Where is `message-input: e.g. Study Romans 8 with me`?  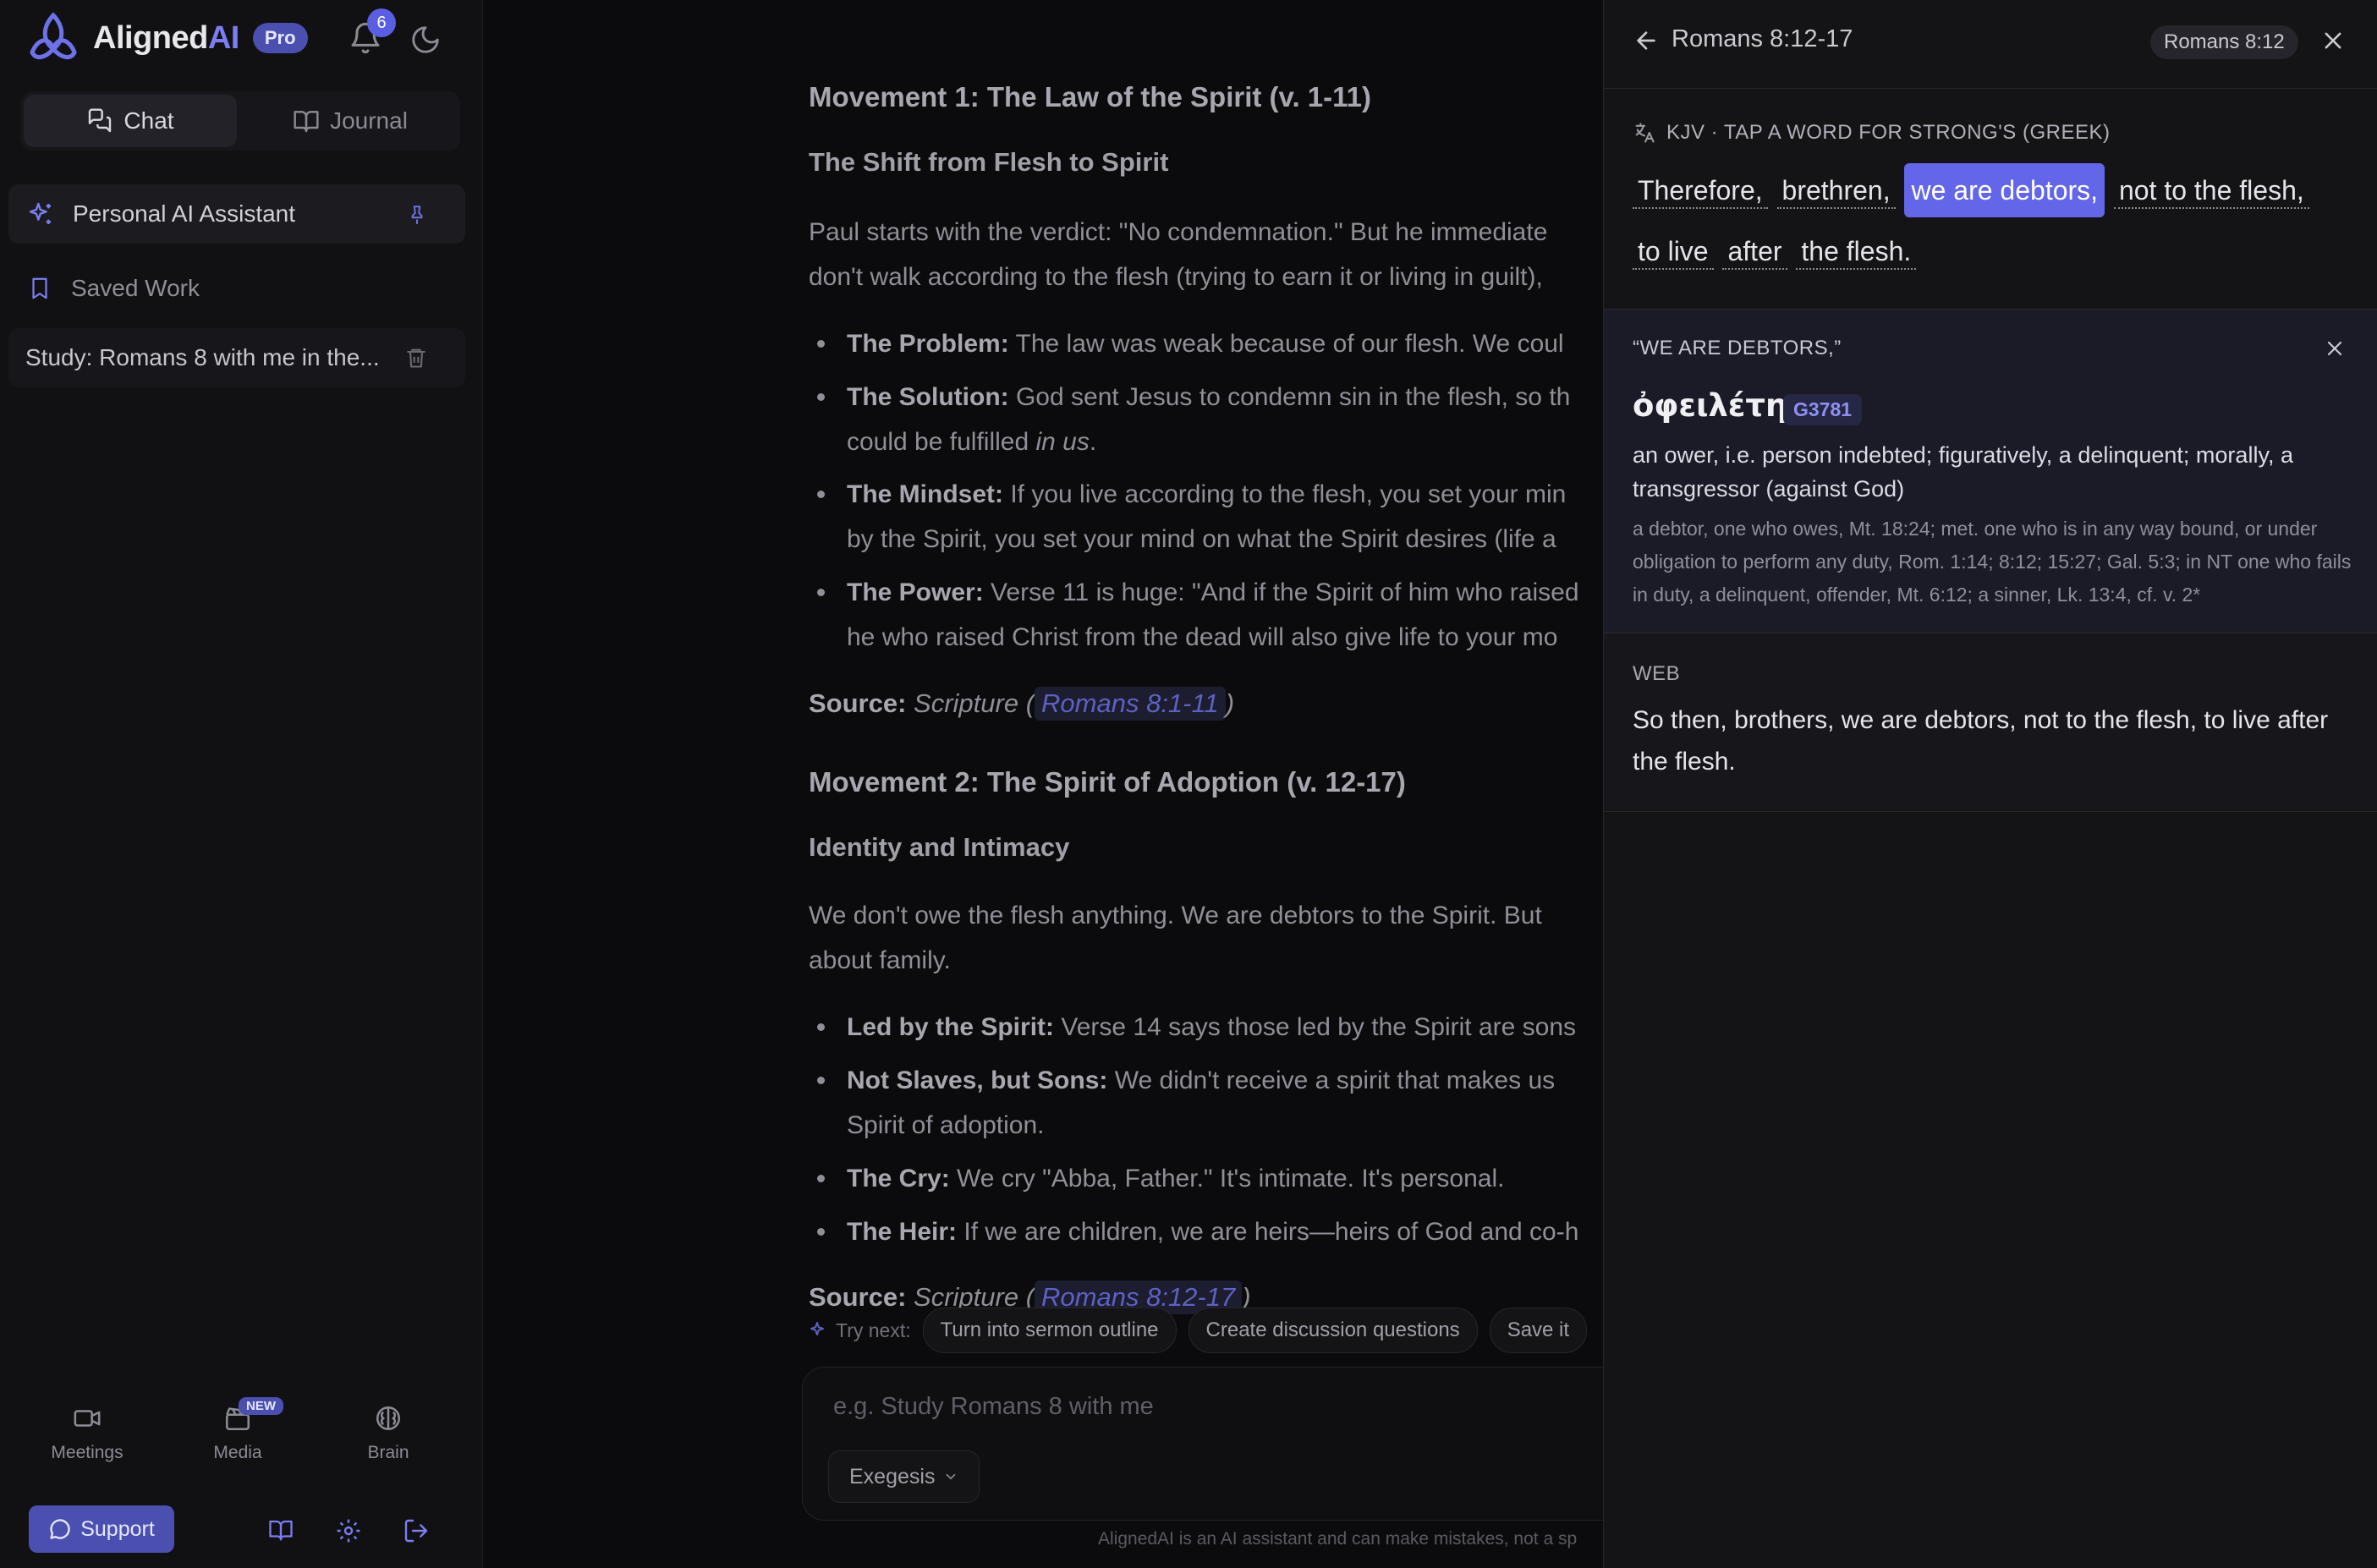
message-input: e.g. Study Romans 8 with me is located at coordinates (993, 1407).